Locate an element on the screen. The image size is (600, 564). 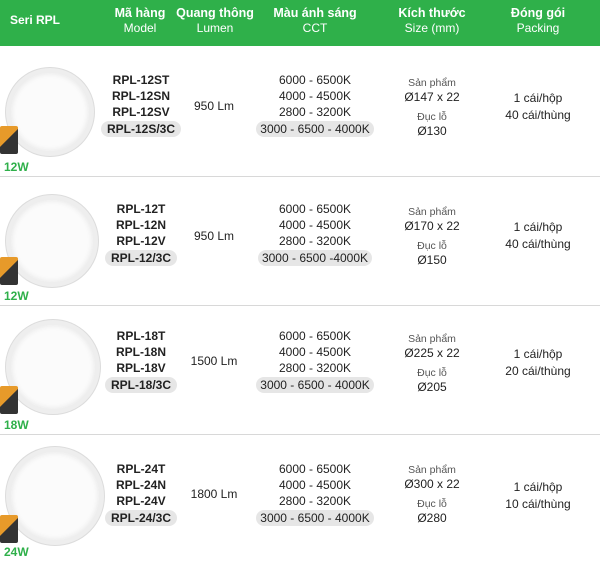
model-list: RPL-24T RPL-24N RPL-24V RPL-24/3C is located at coordinates (141, 493).